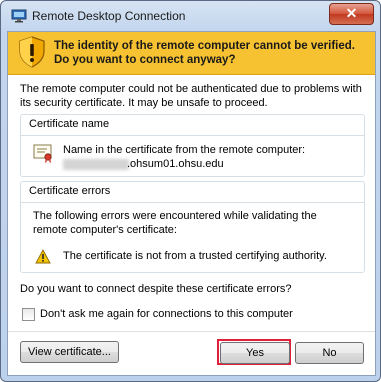 Image resolution: width=381 pixels, height=382 pixels. Describe the element at coordinates (32, 52) in the screenshot. I see `shield-warning-icon` at that location.